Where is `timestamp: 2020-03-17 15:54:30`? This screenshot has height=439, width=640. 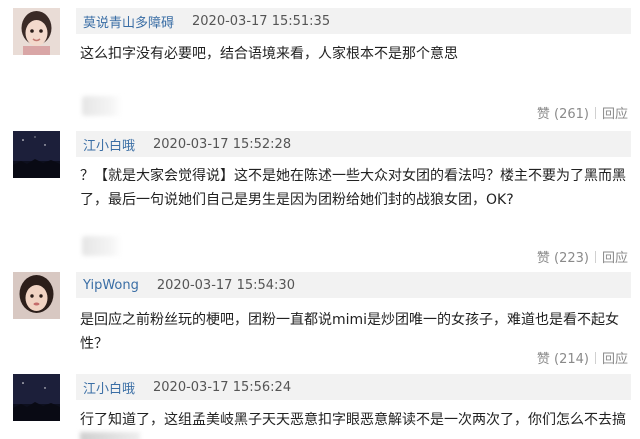 timestamp: 2020-03-17 15:54:30 is located at coordinates (225, 285).